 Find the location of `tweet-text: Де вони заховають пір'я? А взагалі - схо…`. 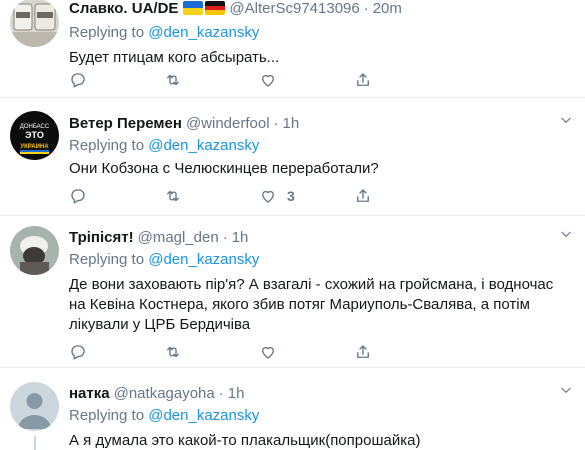

tweet-text: Де вони заховають пір'я? А взагалі - схо… is located at coordinates (321, 305).